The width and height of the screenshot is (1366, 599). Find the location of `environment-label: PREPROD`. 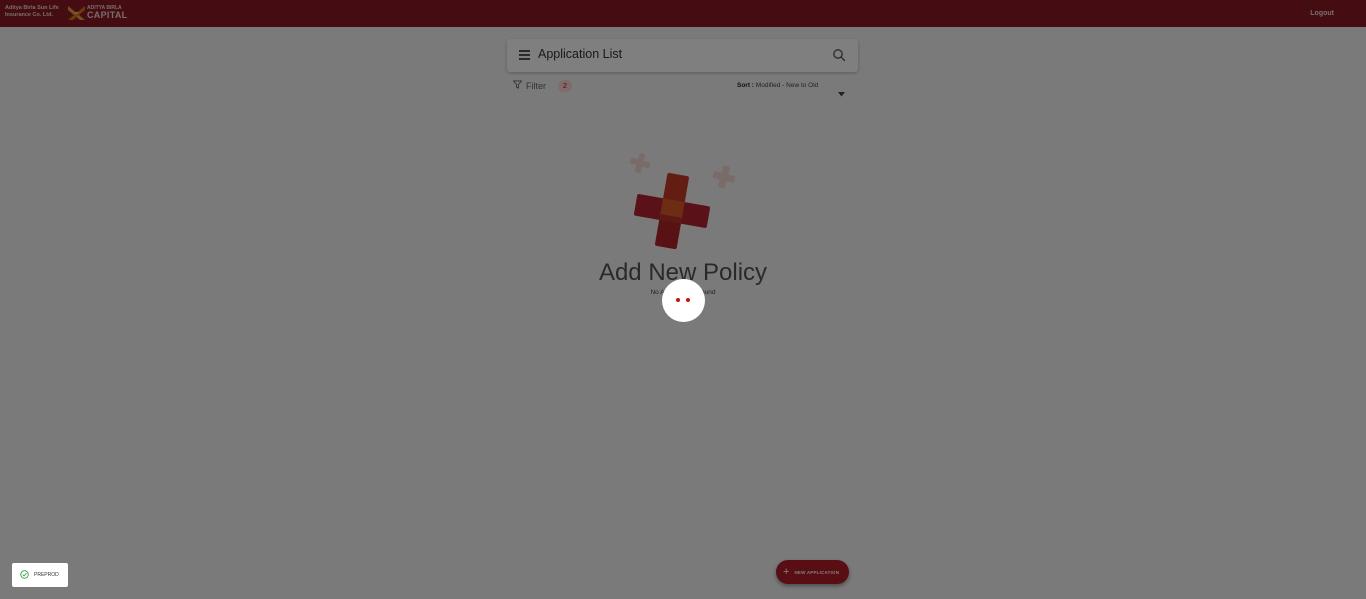

environment-label: PREPROD is located at coordinates (46, 575).